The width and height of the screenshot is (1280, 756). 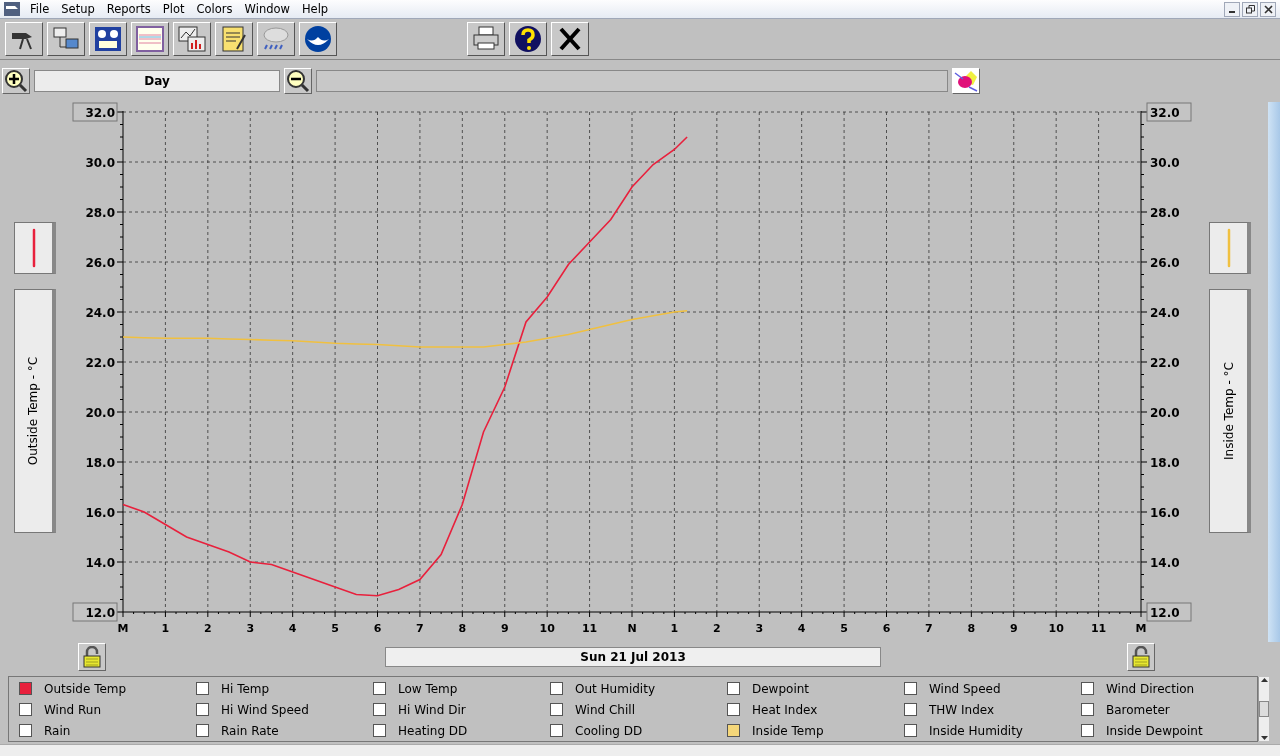 I want to click on checkbox-label: Hi Temp, so click(x=245, y=688).